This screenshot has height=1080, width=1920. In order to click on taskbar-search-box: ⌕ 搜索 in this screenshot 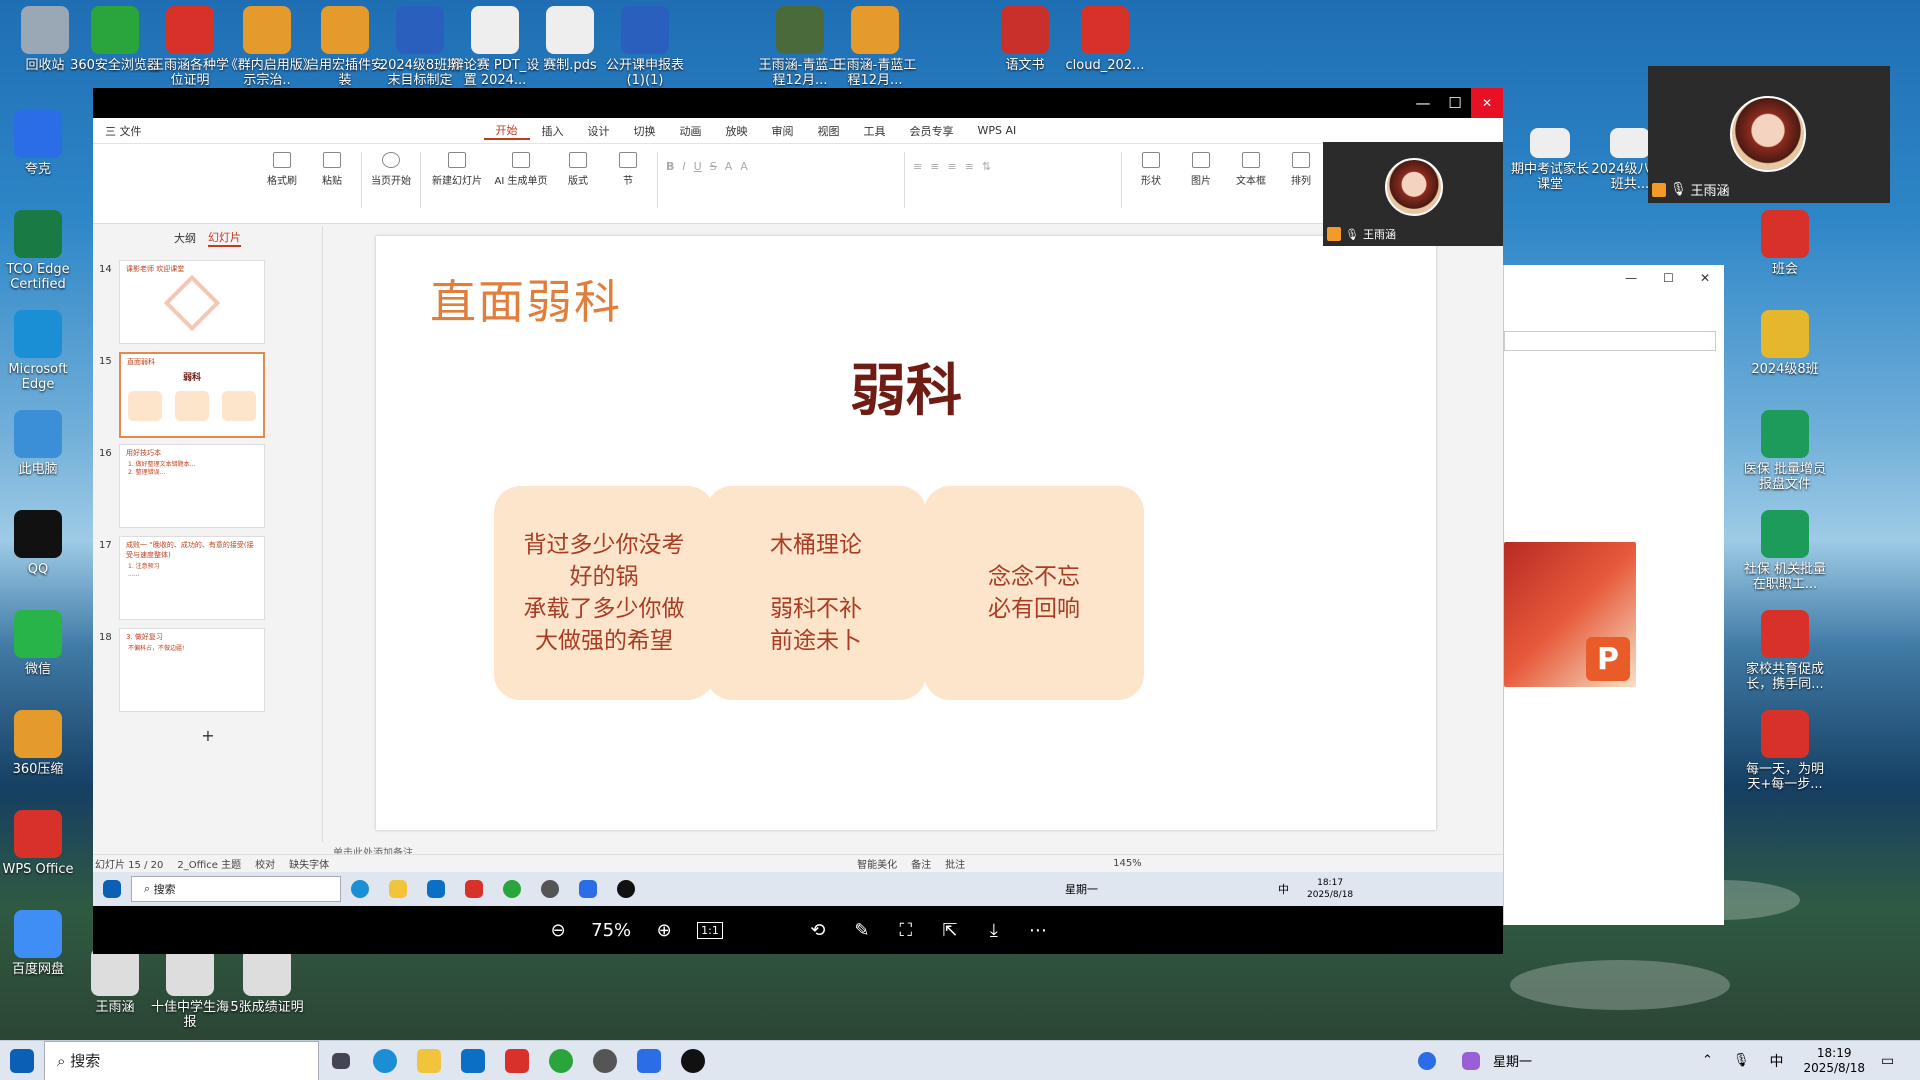, I will do `click(181, 1060)`.